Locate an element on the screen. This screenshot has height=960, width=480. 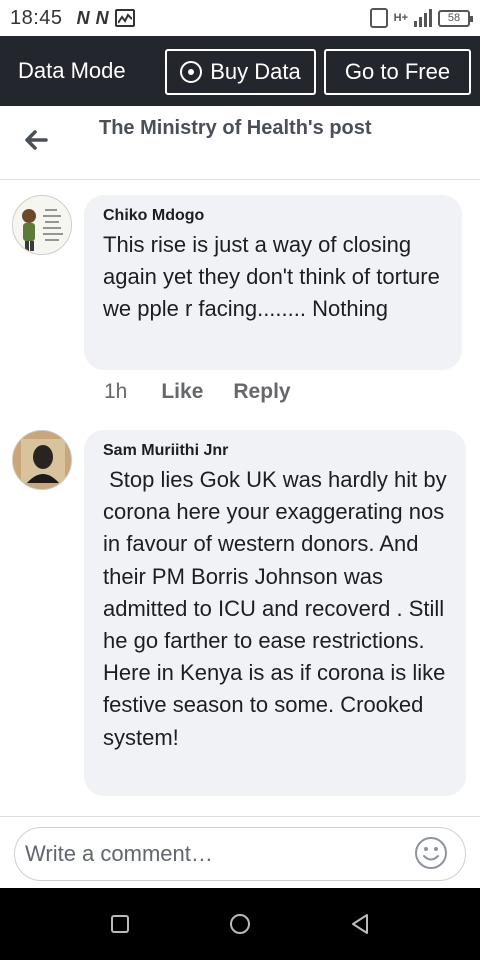
vibrate-icon is located at coordinates (378, 18).